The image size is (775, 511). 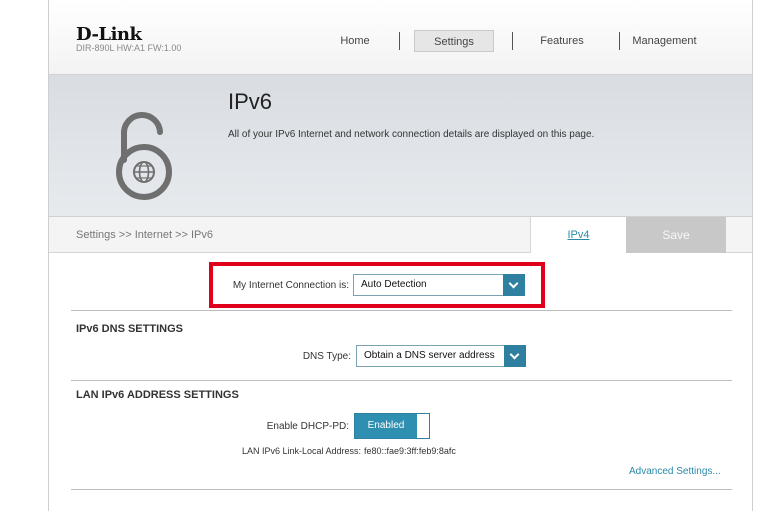 I want to click on dns-type-value: Obtain a DNS server address, so click(x=429, y=355).